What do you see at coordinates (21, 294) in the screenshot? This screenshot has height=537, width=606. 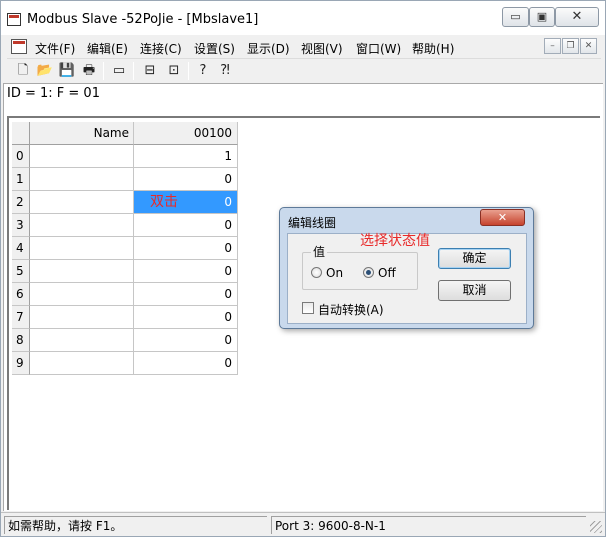 I see `row-index: 6` at bounding box center [21, 294].